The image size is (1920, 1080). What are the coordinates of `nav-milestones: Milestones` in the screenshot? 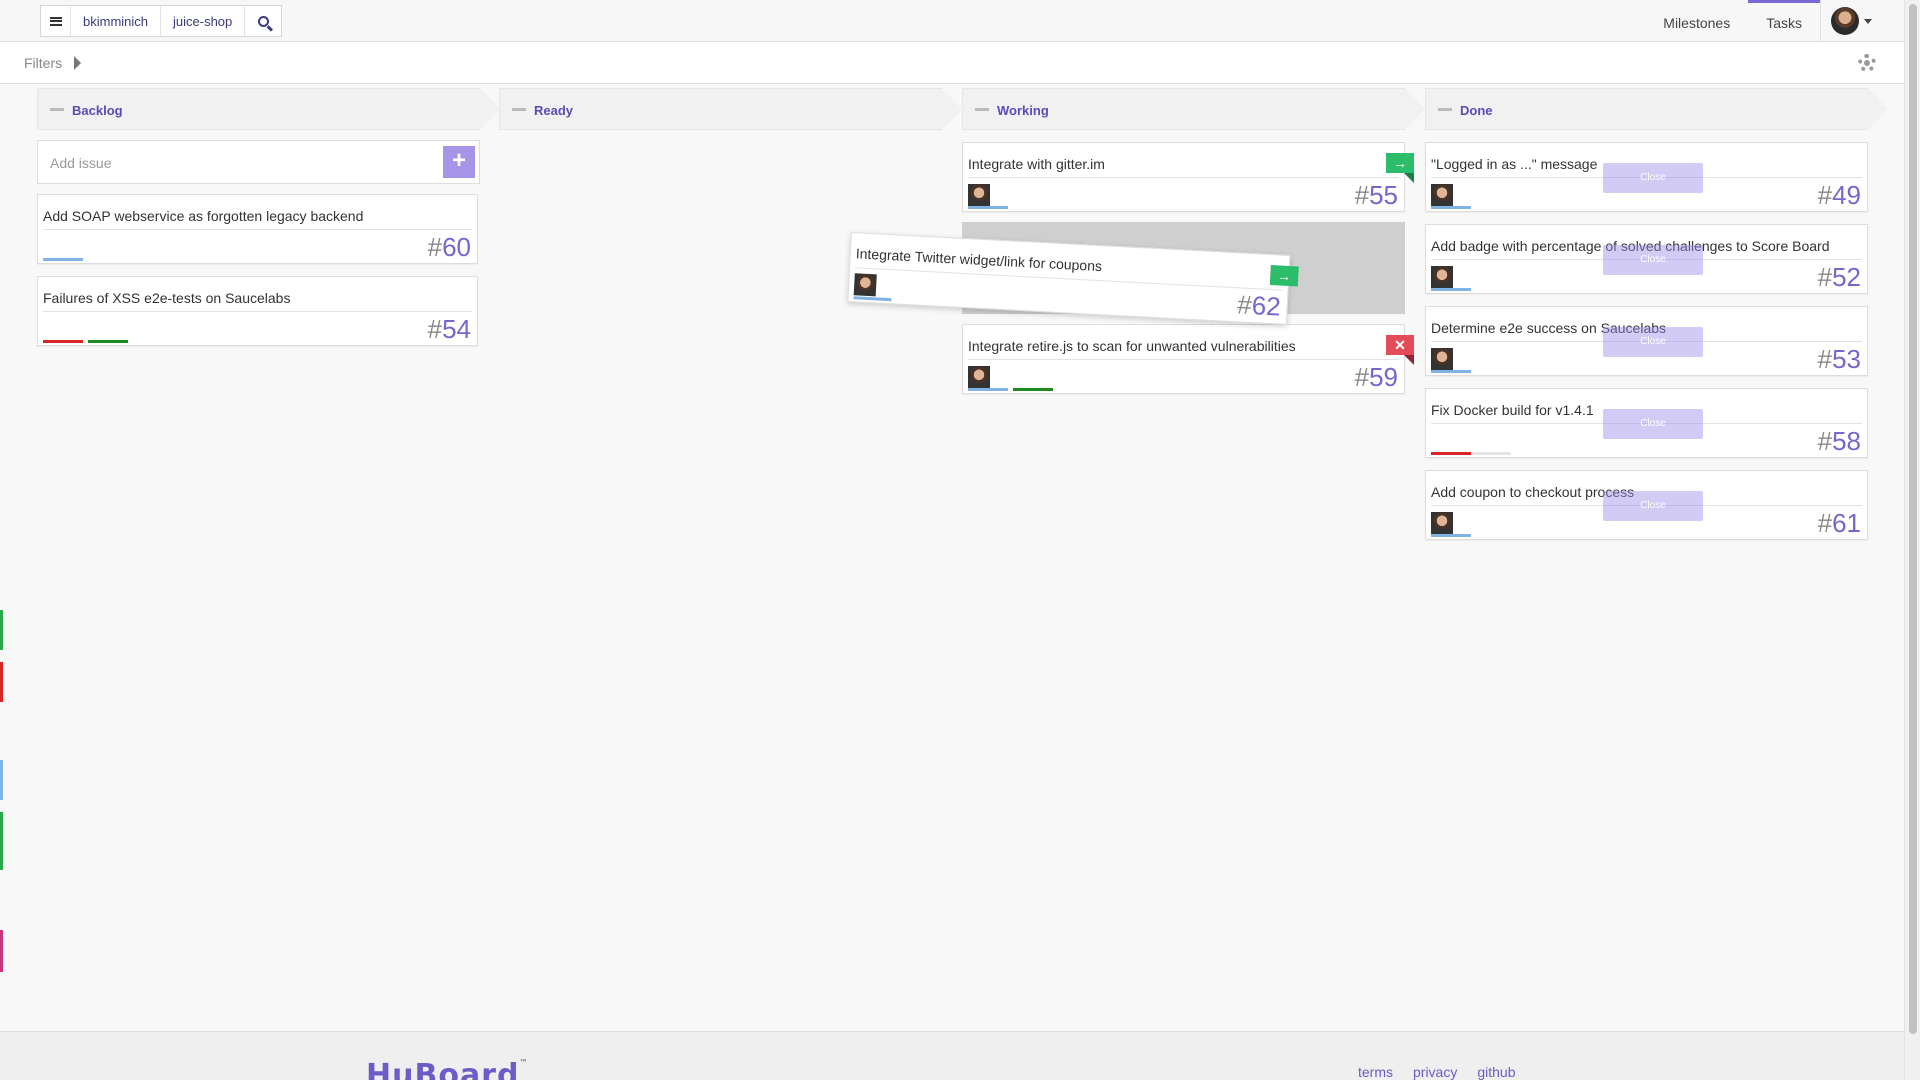 It's located at (1696, 21).